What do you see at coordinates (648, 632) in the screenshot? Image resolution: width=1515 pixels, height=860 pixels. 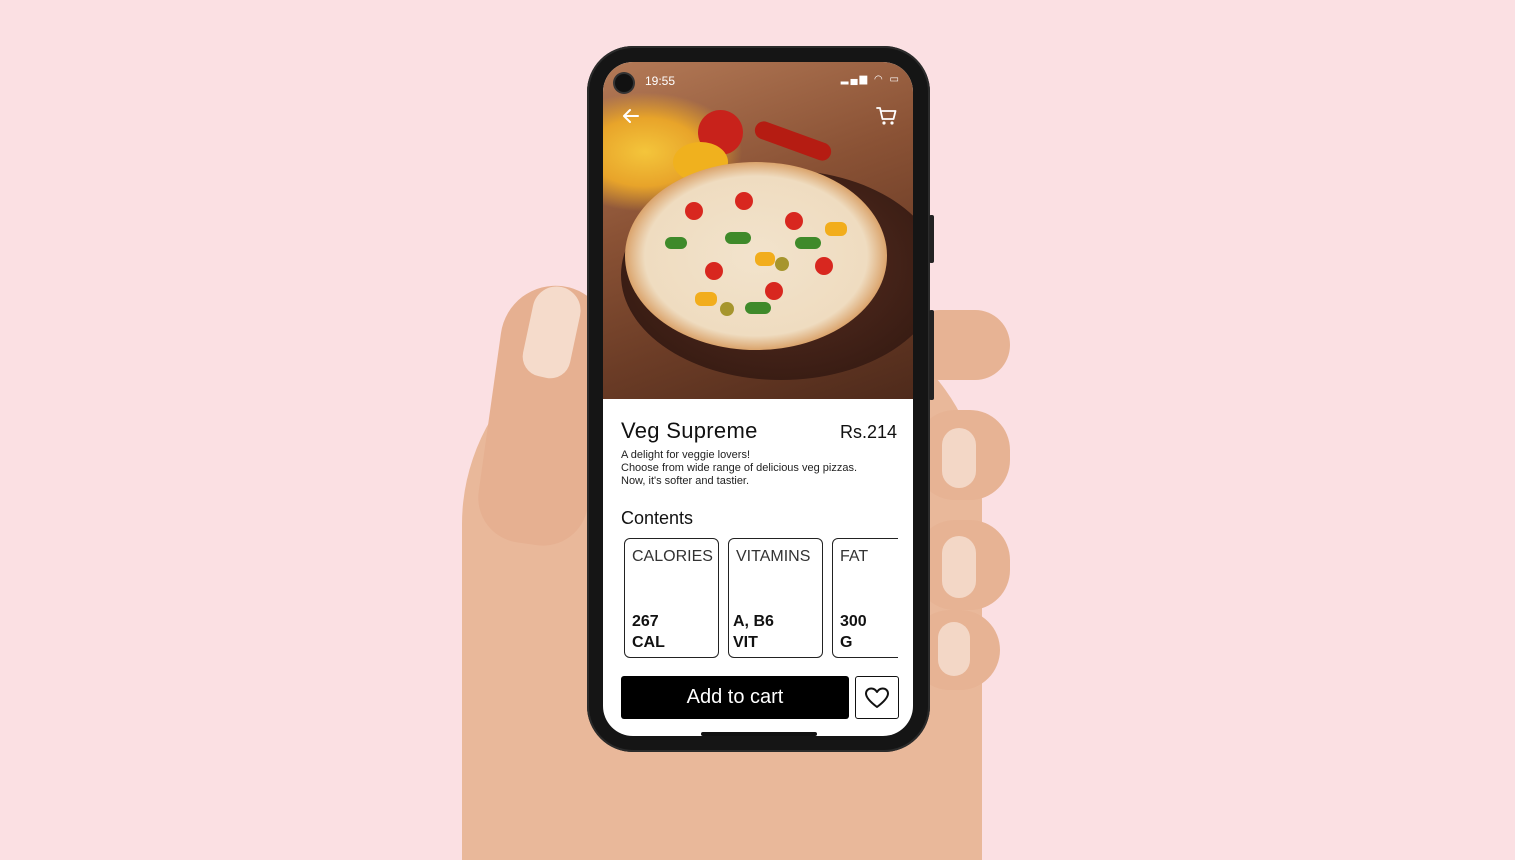 I see `card-value: 267 CAL` at bounding box center [648, 632].